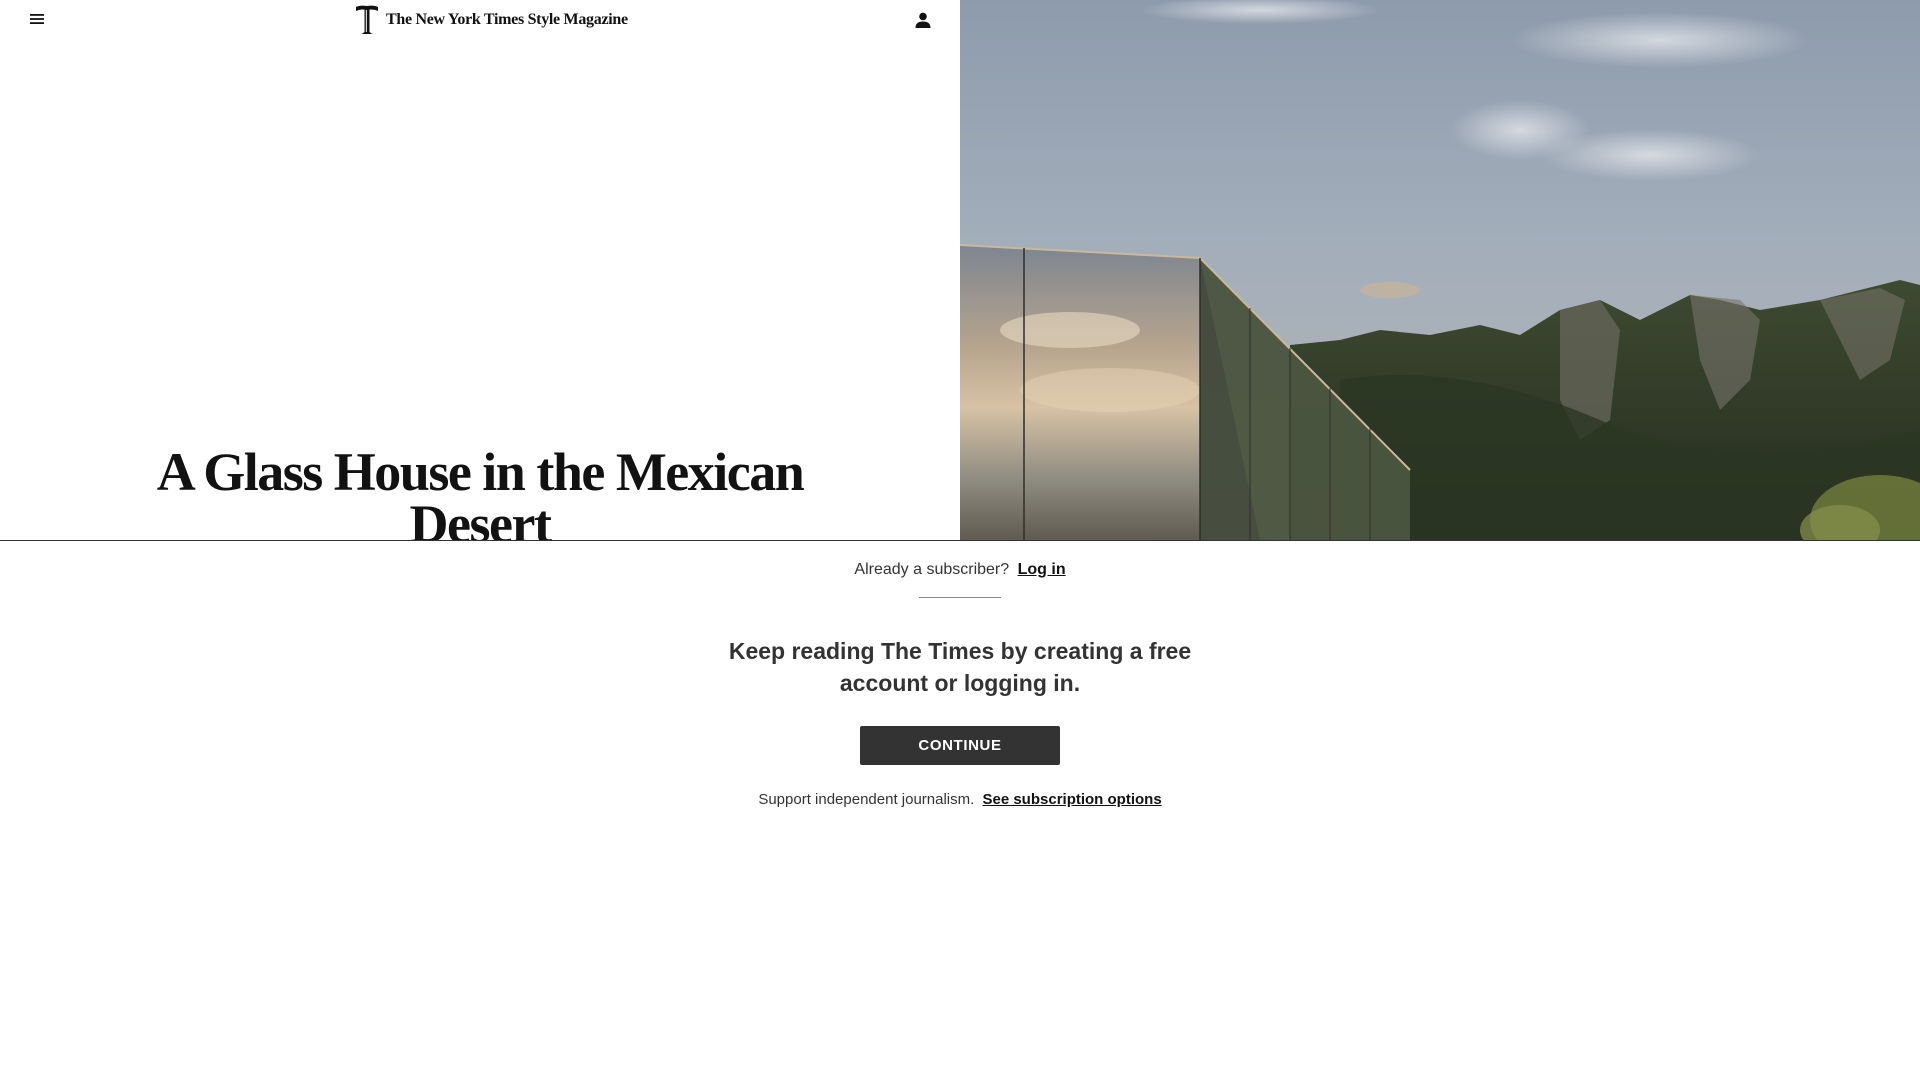 This screenshot has height=1080, width=1920. I want to click on subscriber-prompt: Already a subscriber?, so click(932, 569).